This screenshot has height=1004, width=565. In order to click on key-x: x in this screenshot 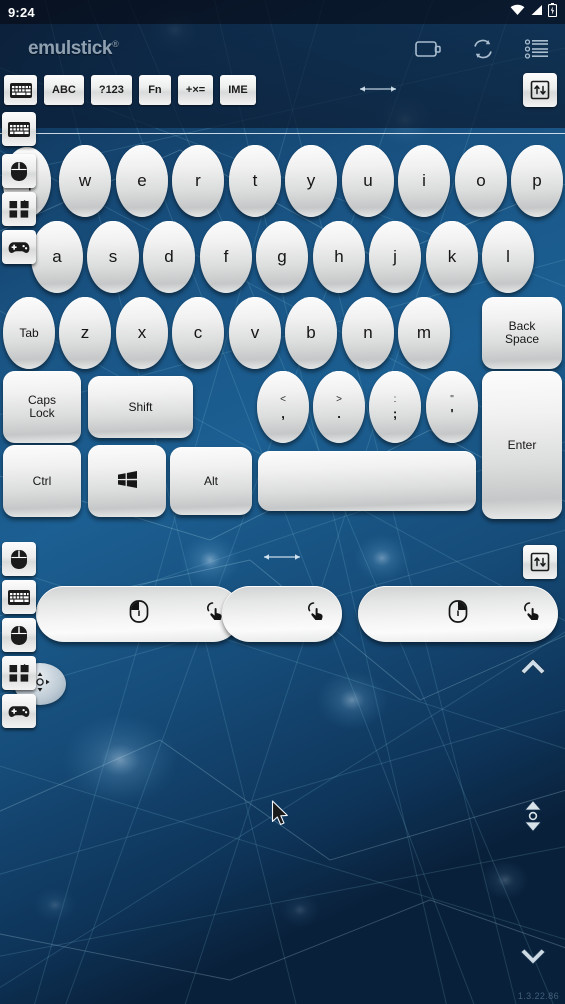, I will do `click(142, 333)`.